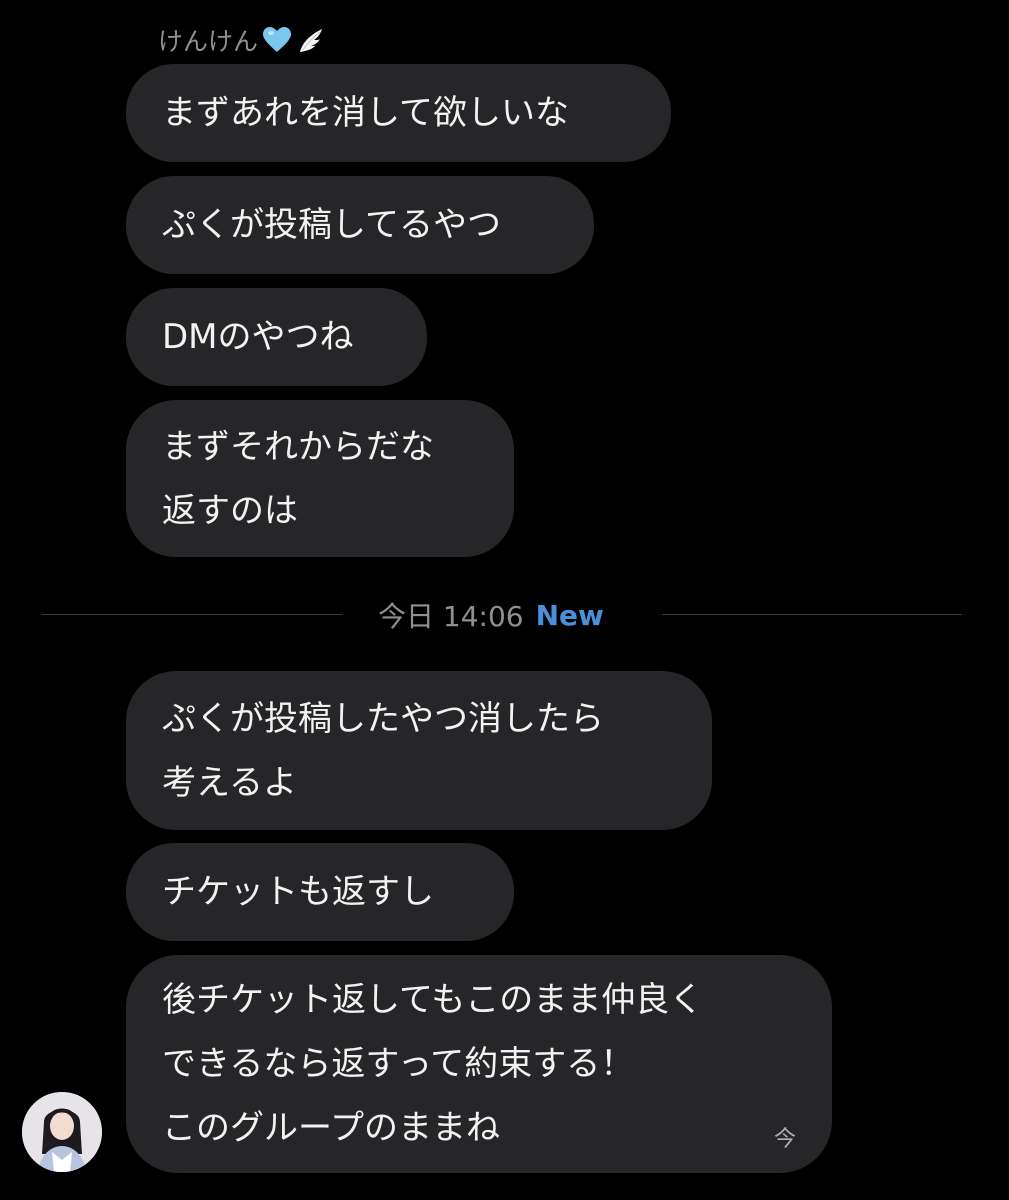 The width and height of the screenshot is (1009, 1200). I want to click on message-bubble: ぷくが投稿してるやつ, so click(360, 225).